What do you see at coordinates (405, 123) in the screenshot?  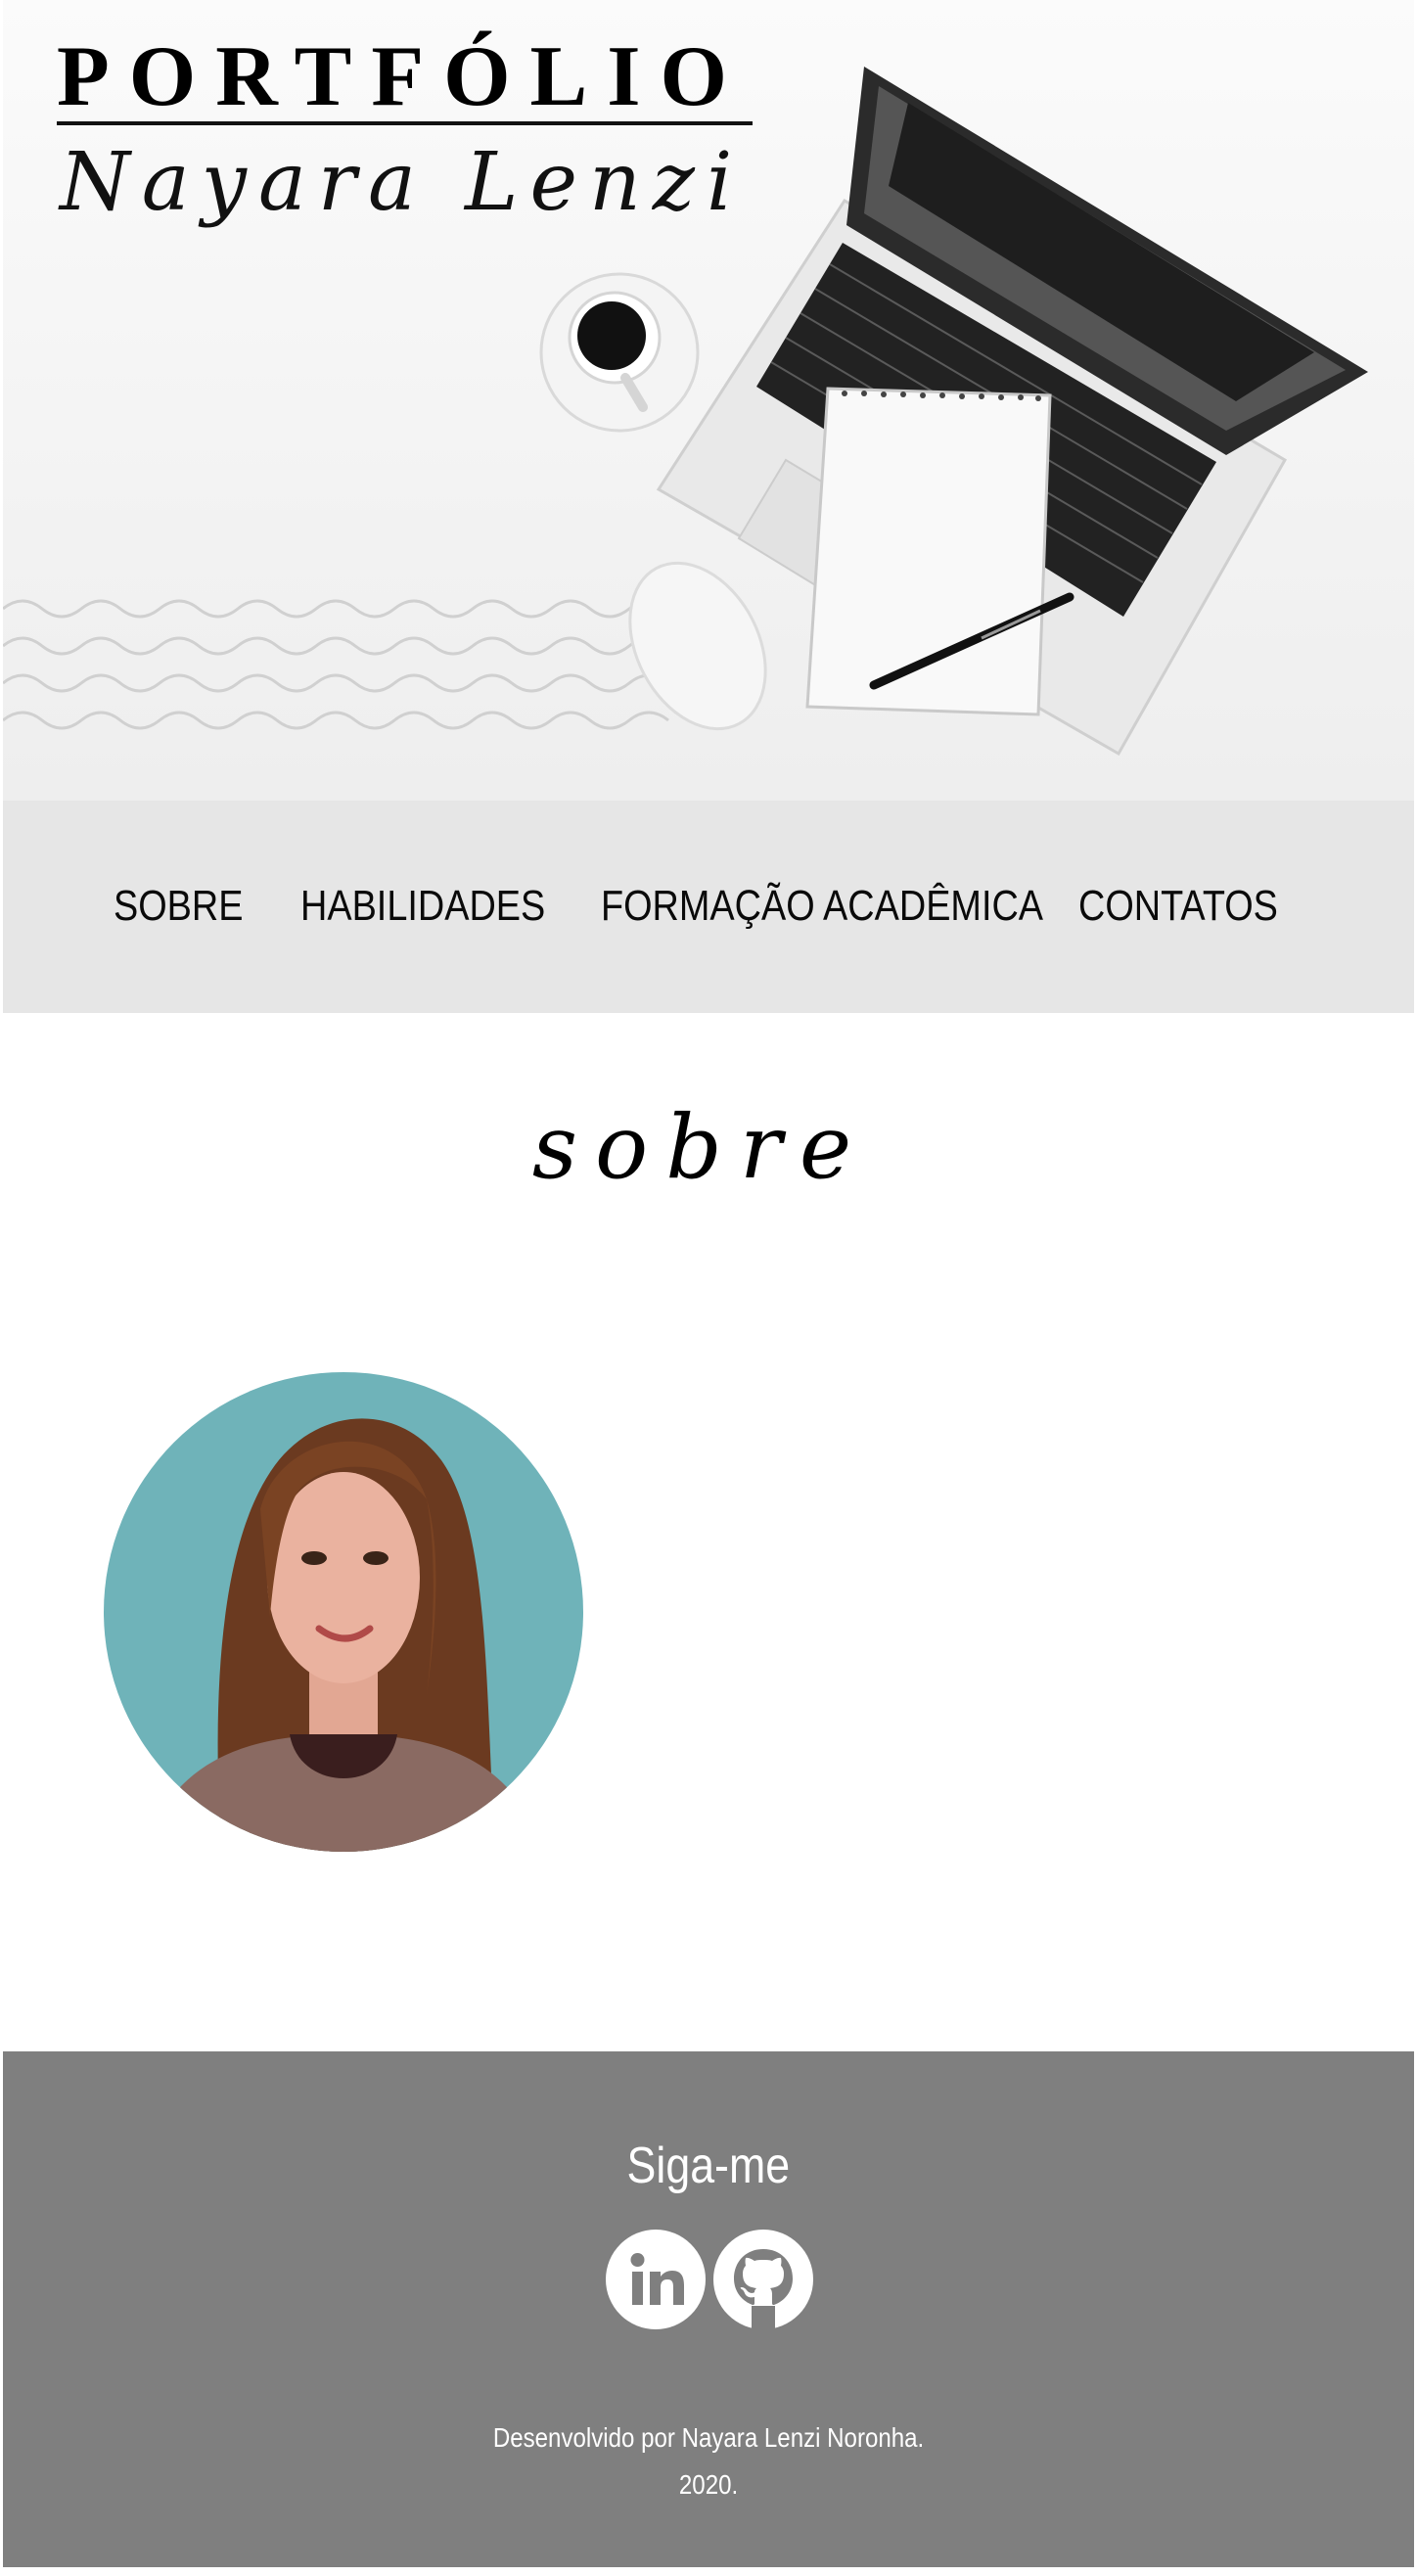 I see `hero-title-underline` at bounding box center [405, 123].